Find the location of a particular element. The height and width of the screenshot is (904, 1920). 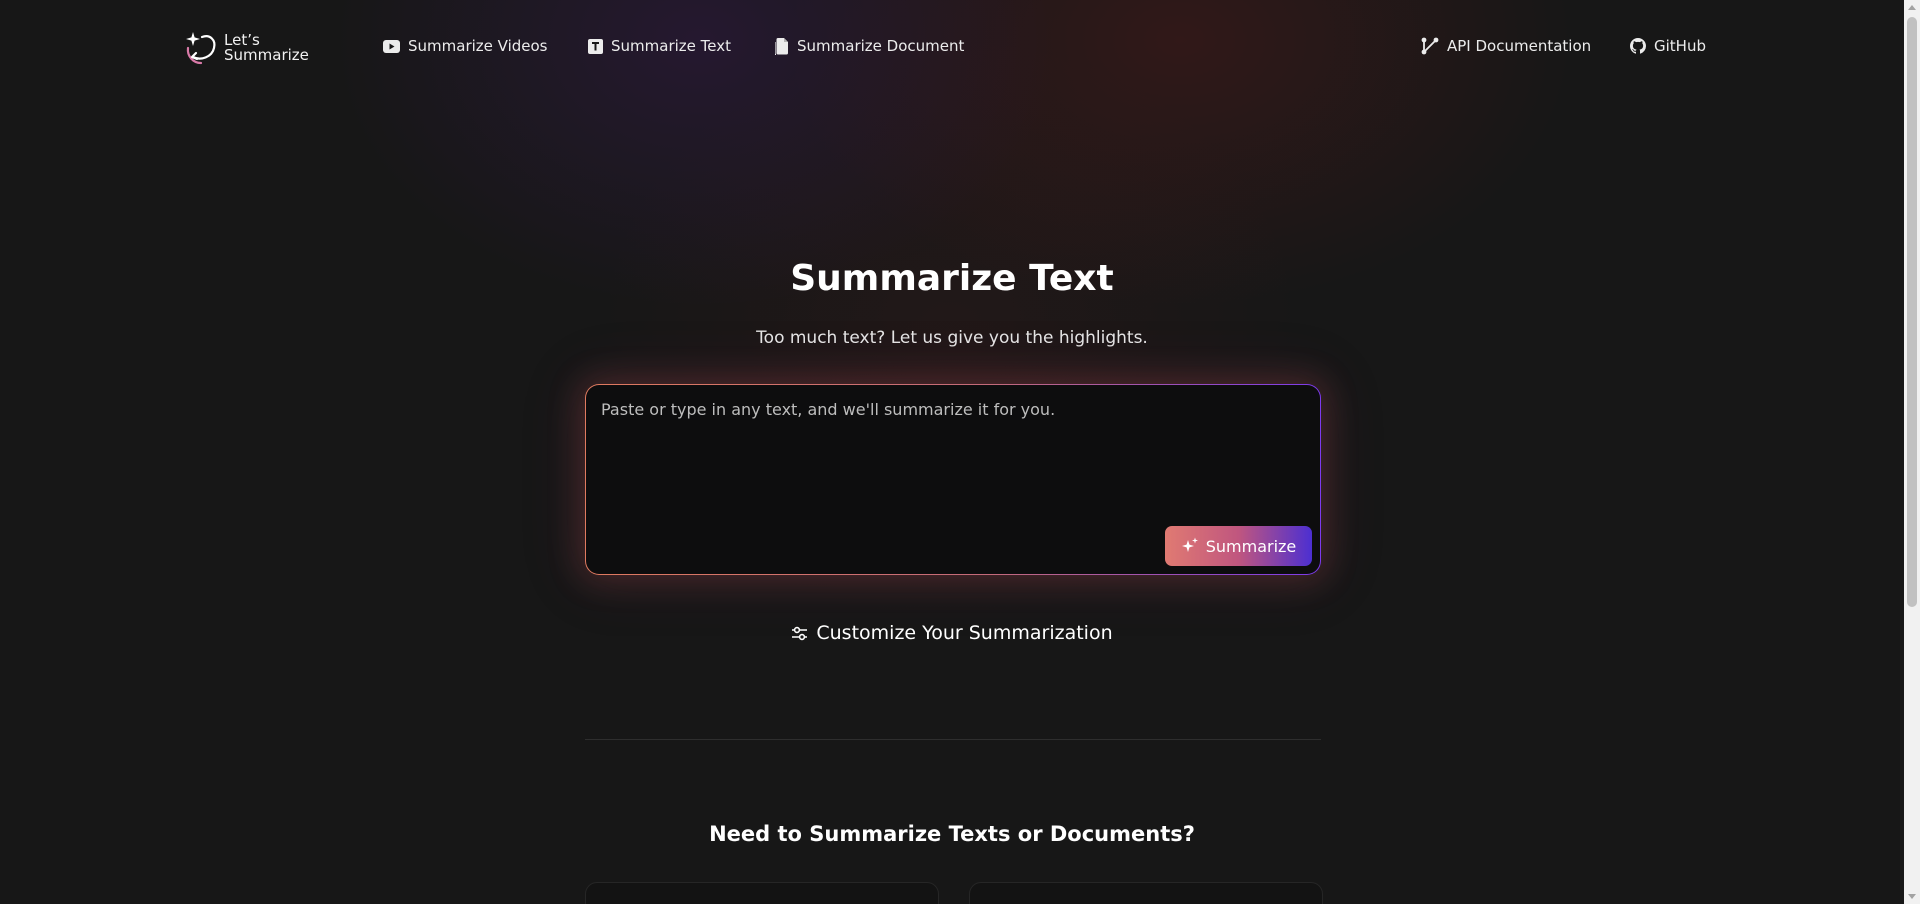

customize-summarization-toggle: Customize Your Summarization is located at coordinates (952, 633).